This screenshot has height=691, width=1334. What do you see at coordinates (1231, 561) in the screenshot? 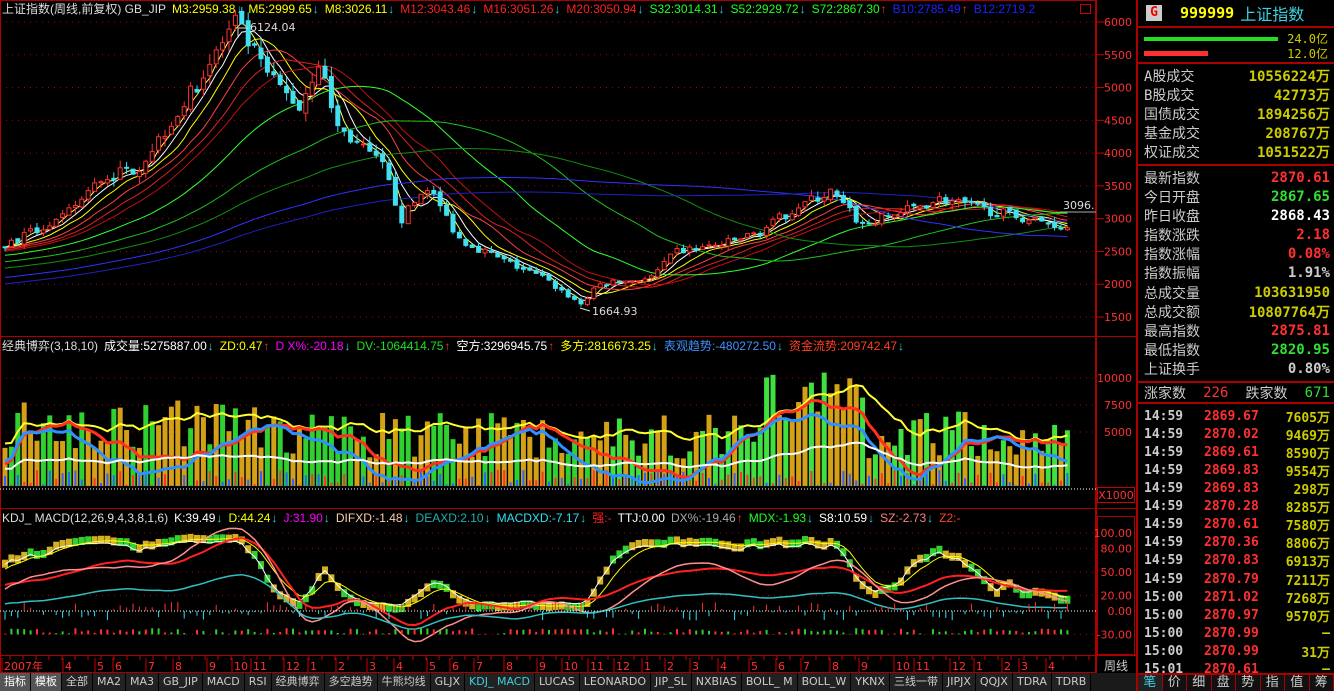
I see `tick-price: 2870.83` at bounding box center [1231, 561].